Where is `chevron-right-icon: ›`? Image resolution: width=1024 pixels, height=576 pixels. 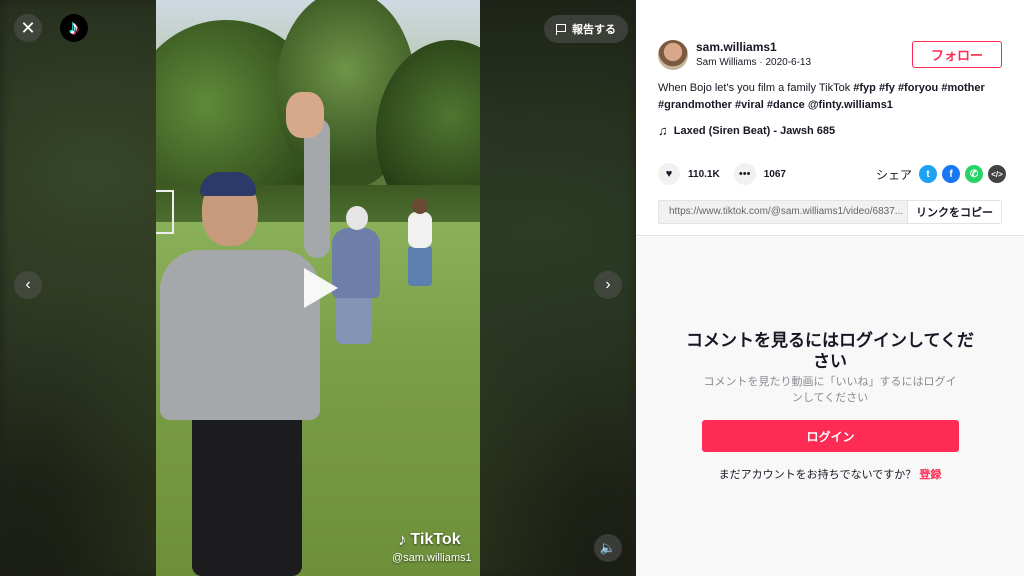
chevron-right-icon: › is located at coordinates (608, 284).